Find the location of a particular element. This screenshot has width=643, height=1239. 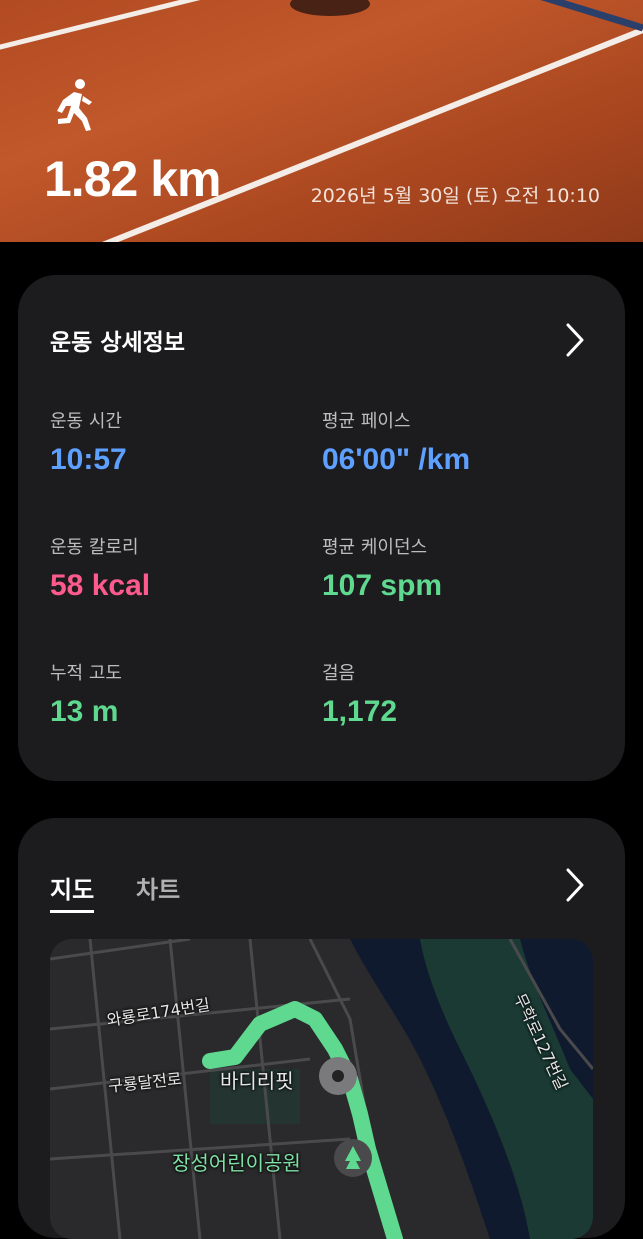

stat-label: 평균 케이던스 is located at coordinates (375, 547).